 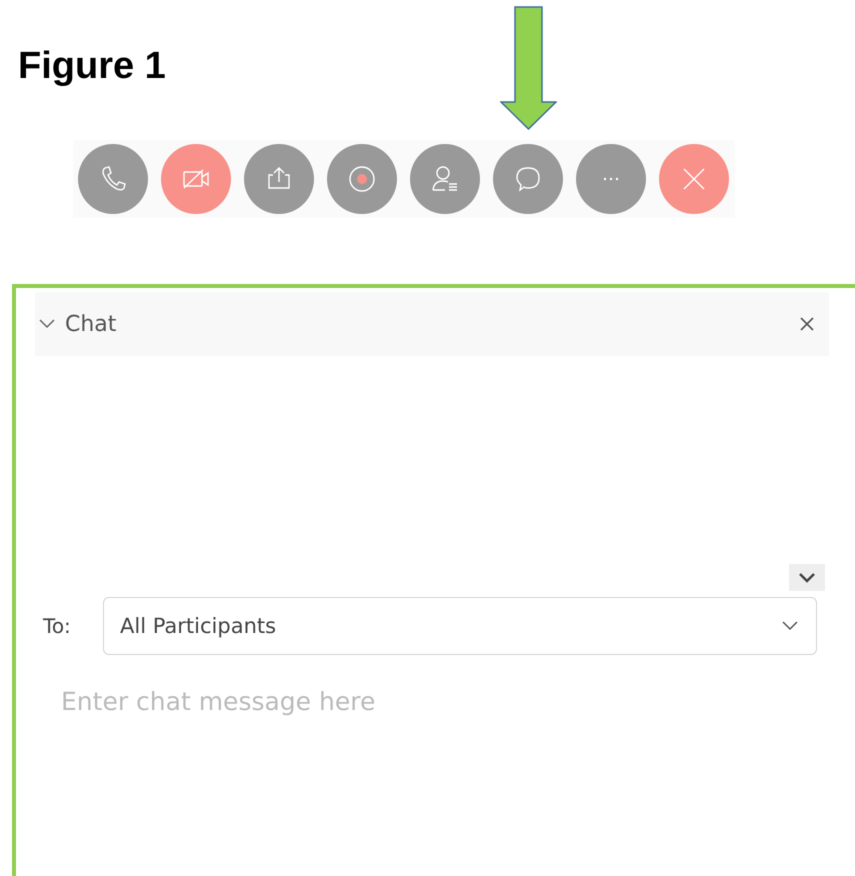 I want to click on panel-title: Chat, so click(x=91, y=324).